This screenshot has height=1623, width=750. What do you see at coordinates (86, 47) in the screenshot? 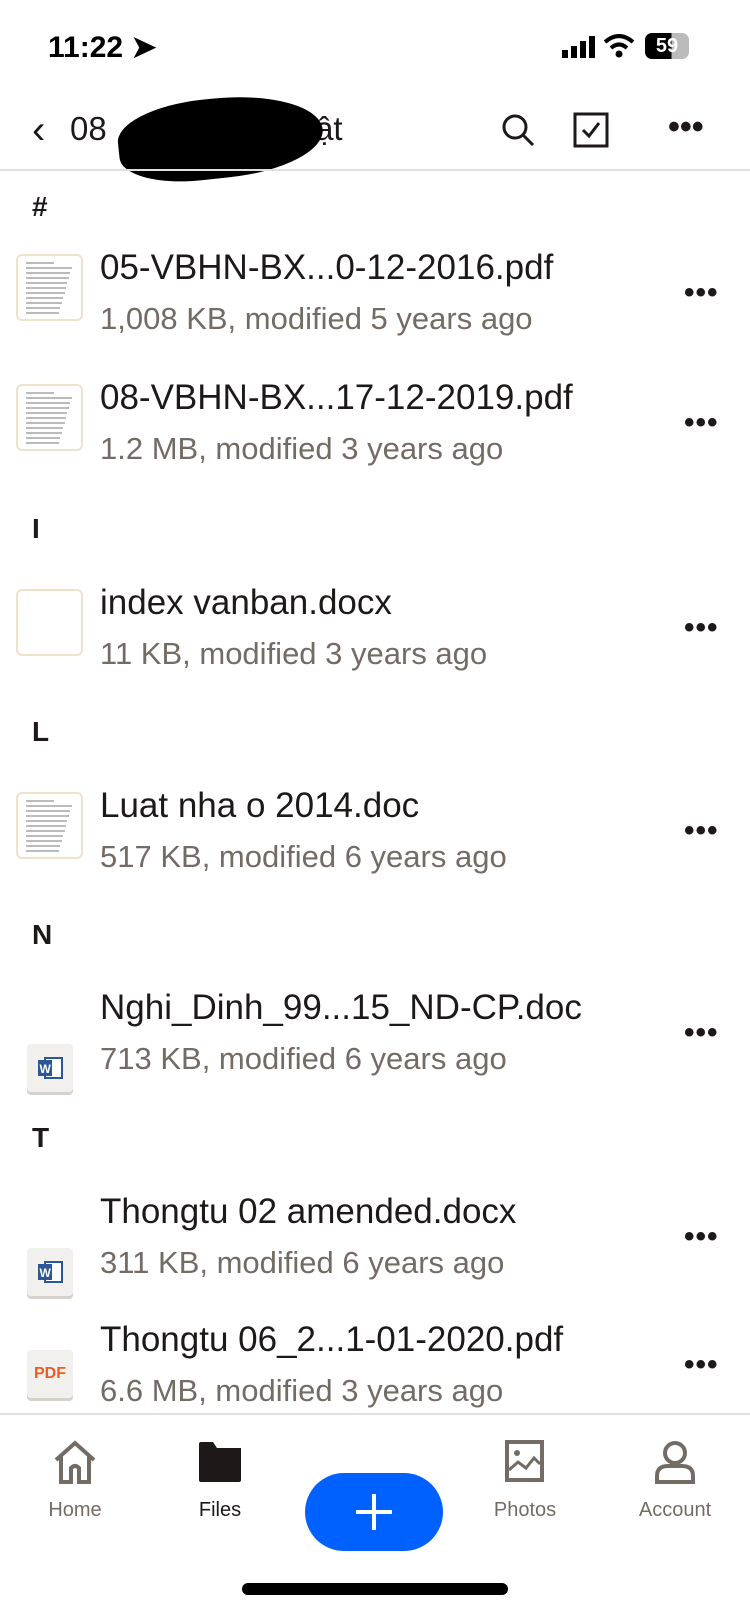
I see `time: 11:22` at bounding box center [86, 47].